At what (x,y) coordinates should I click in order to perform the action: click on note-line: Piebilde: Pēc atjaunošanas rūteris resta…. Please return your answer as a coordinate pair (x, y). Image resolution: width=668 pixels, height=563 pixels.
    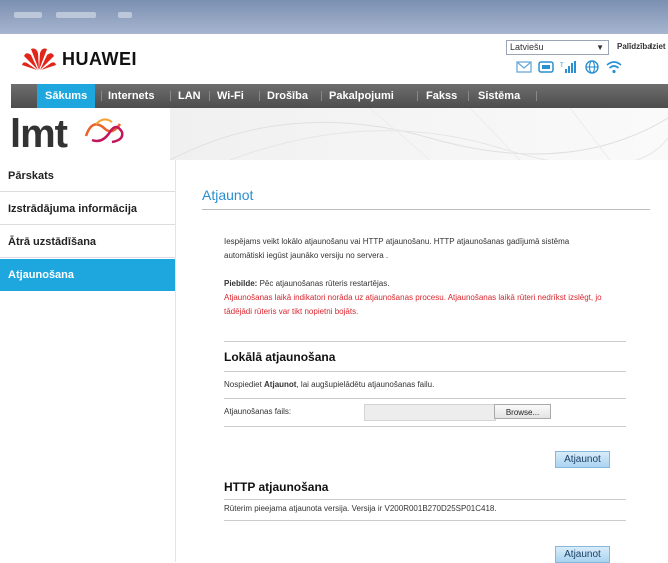
    Looking at the image, I should click on (434, 284).